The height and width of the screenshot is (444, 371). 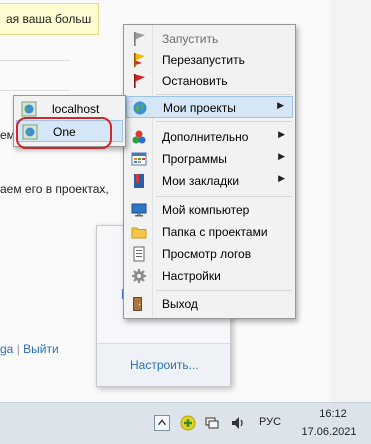 What do you see at coordinates (139, 181) in the screenshot?
I see `bookmark-book-icon` at bounding box center [139, 181].